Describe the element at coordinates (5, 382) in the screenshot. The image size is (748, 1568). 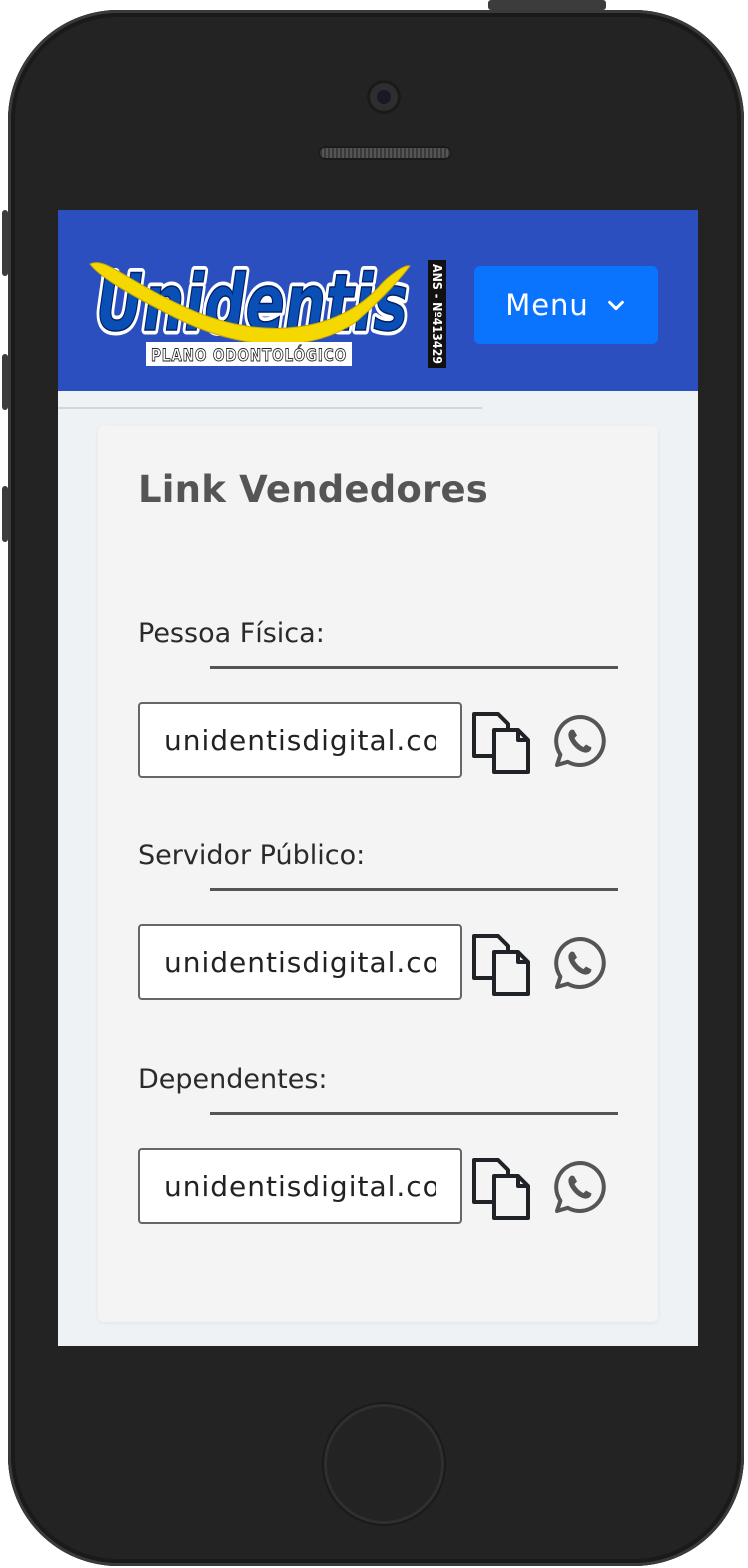
I see `volume-up-button` at that location.